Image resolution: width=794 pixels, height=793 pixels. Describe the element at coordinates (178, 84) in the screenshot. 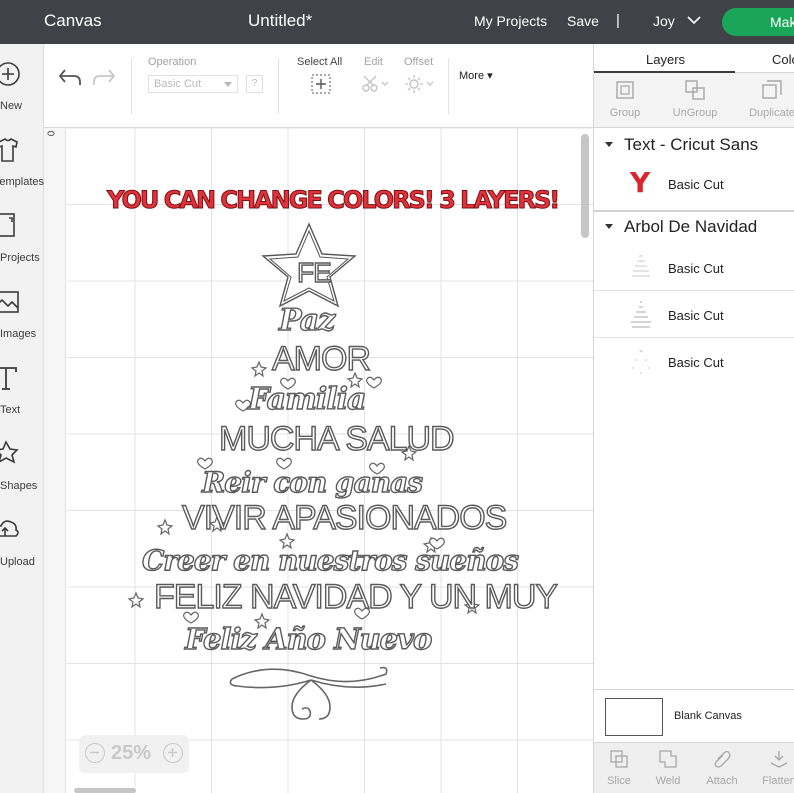

I see `operation-value: Basic Cut` at that location.